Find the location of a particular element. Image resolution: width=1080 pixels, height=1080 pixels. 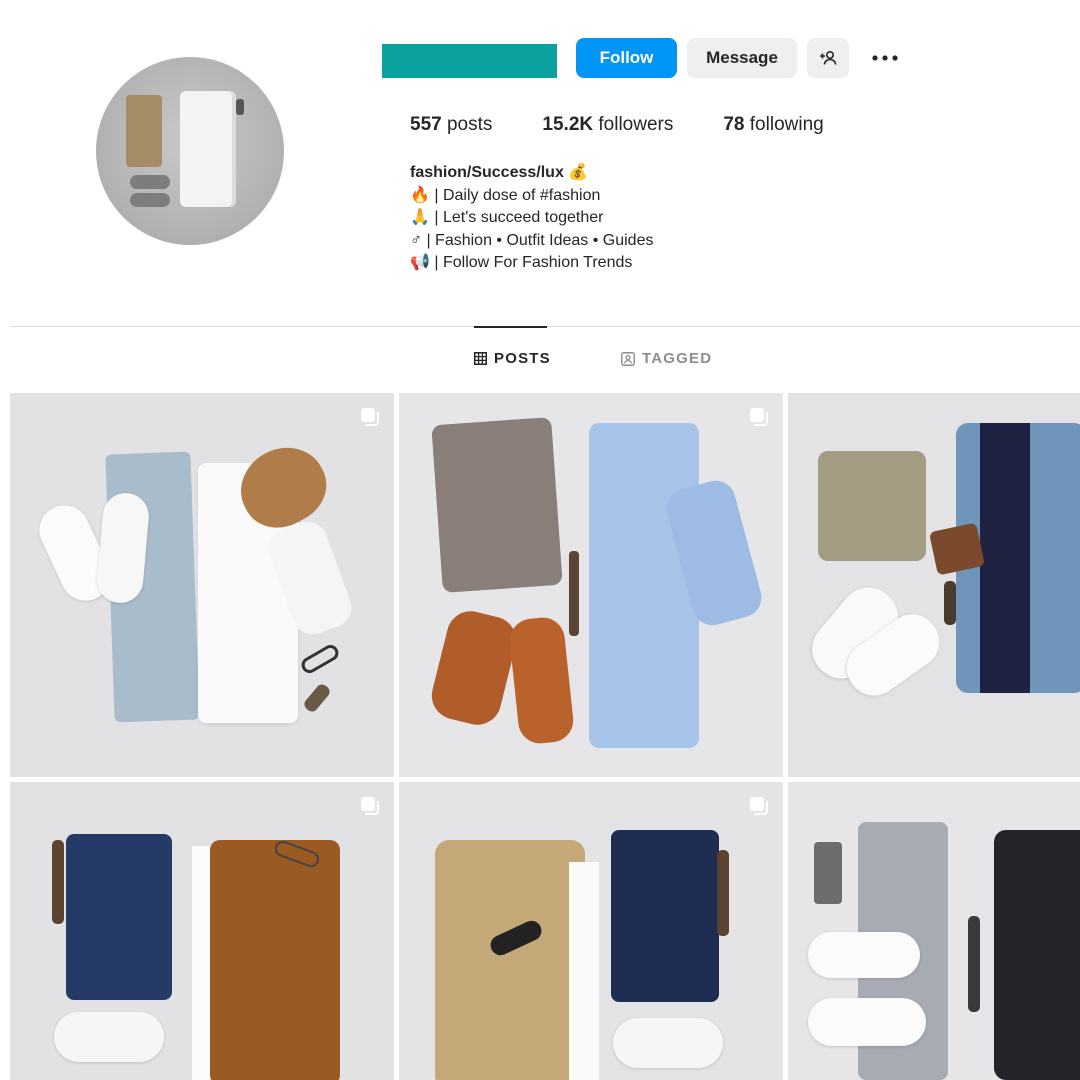

bio-line: 🔥 | Daily dose of #fashion is located at coordinates (505, 195).